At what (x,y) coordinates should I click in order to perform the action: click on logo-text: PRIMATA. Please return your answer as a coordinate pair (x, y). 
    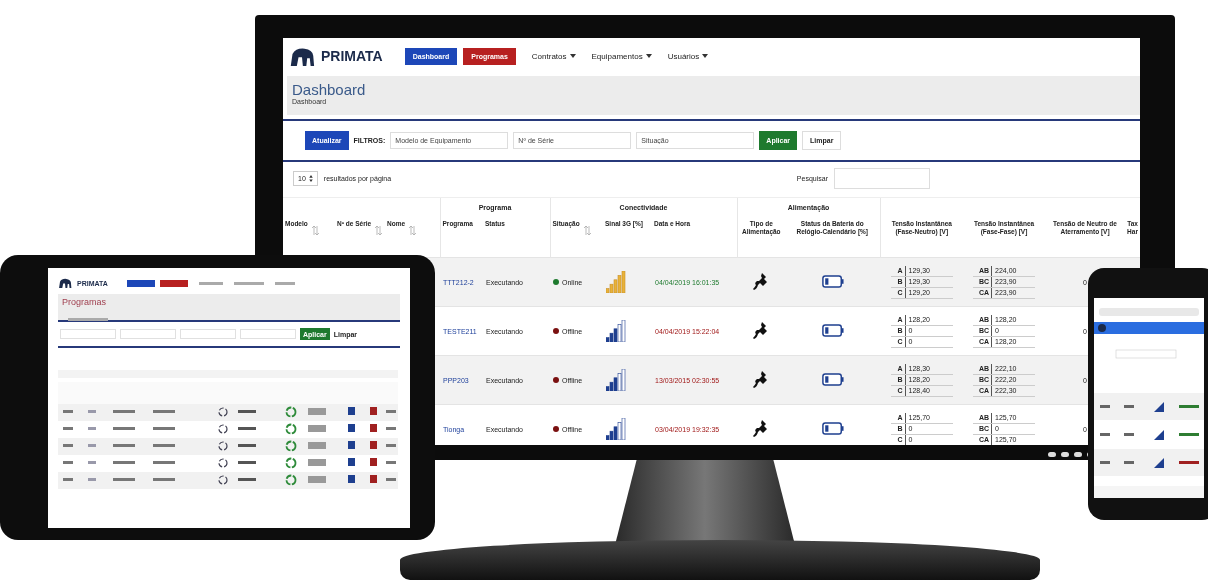
    Looking at the image, I should click on (352, 56).